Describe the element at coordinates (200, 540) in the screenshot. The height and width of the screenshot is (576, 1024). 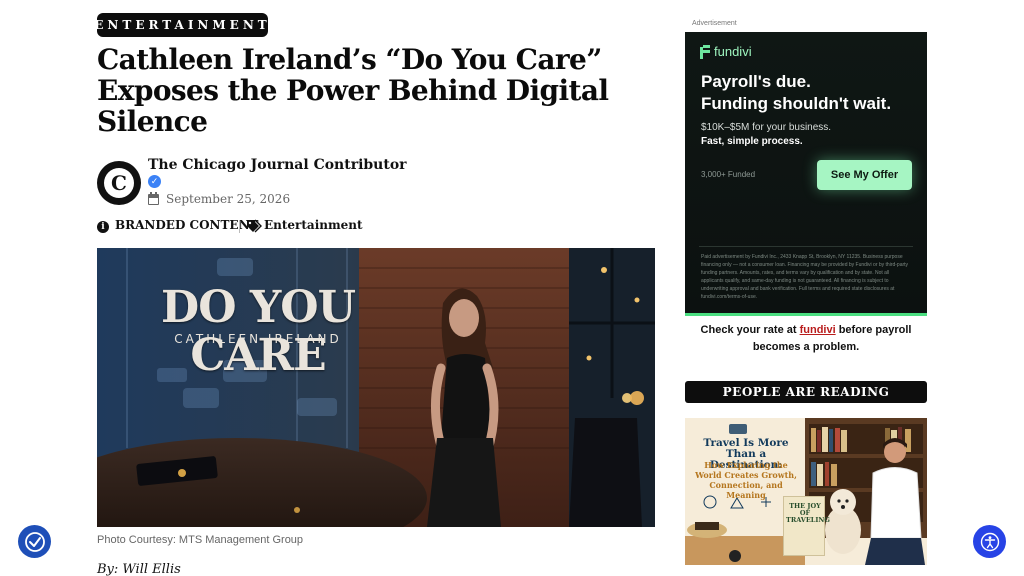
I see `photo-caption: Photo Courtesy: MTS Management Group` at that location.